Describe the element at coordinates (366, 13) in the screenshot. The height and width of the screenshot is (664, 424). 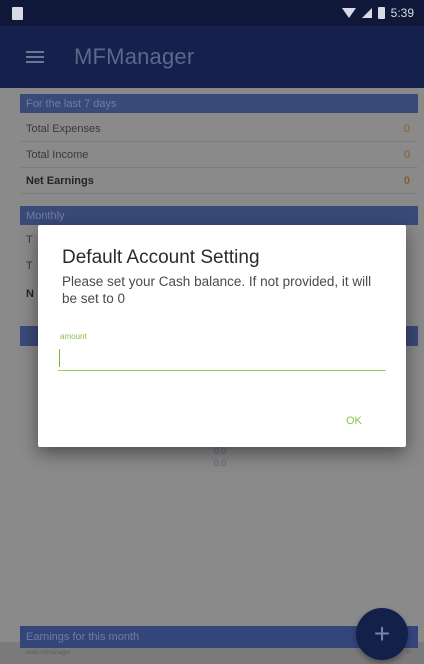
I see `signal-icon` at that location.